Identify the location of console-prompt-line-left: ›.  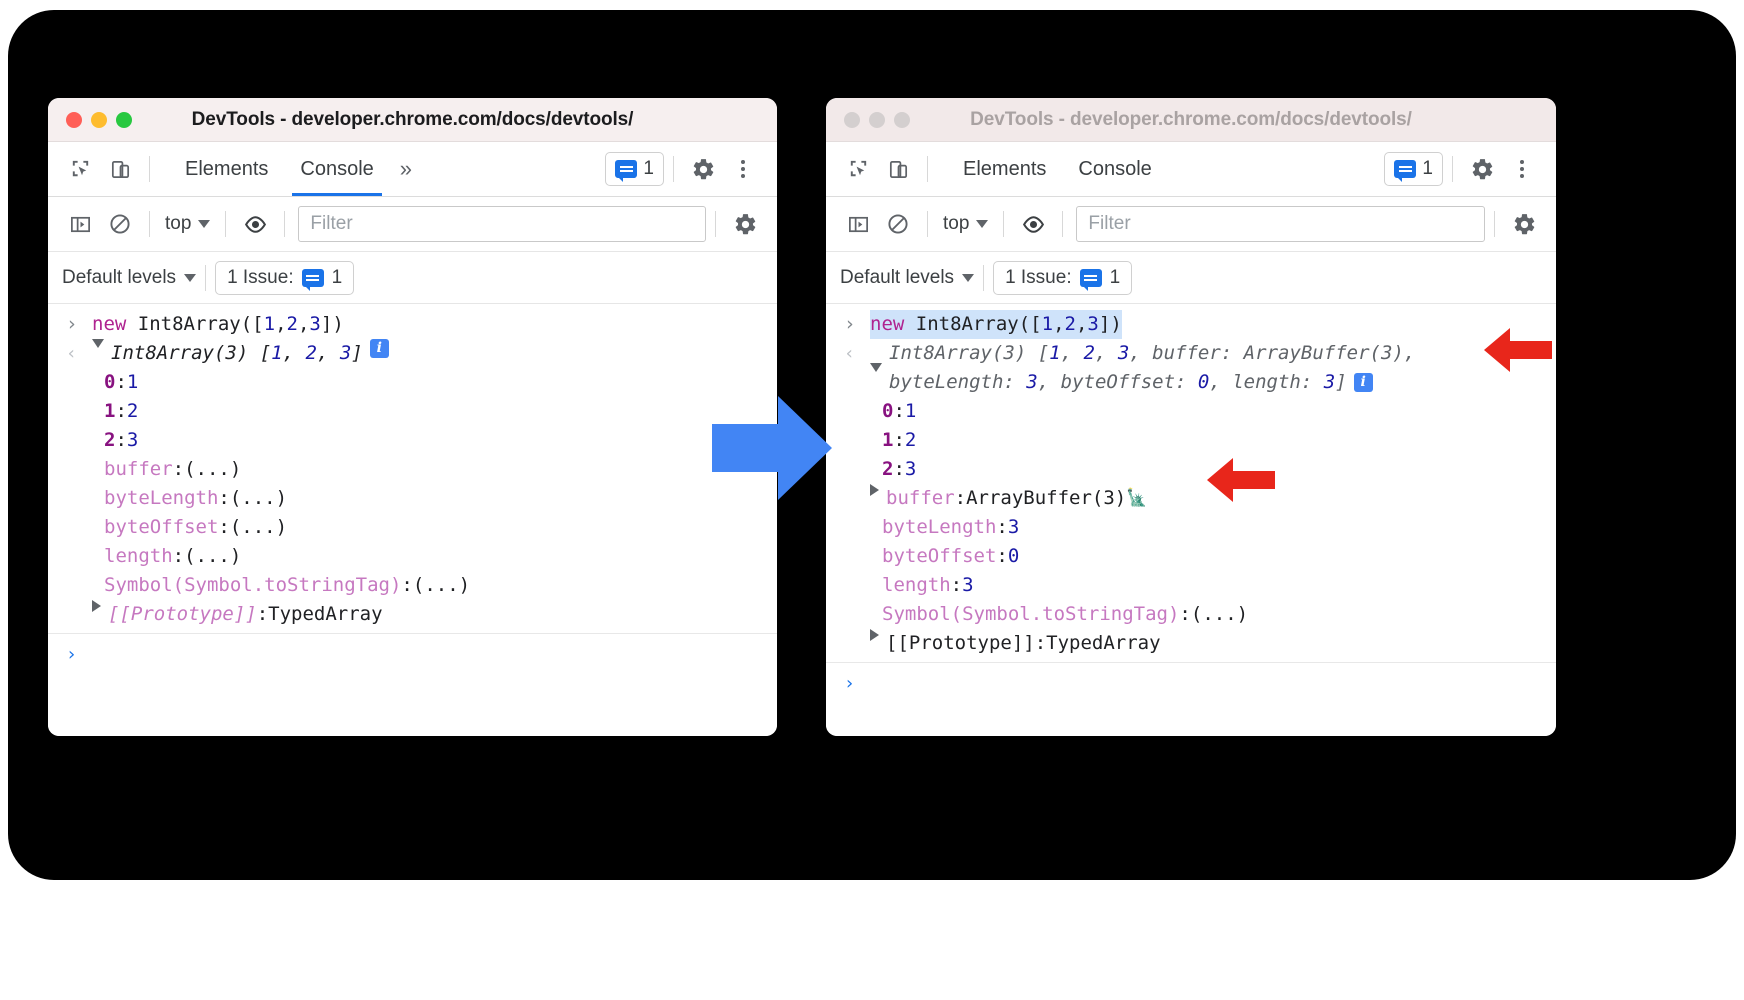
(412, 654).